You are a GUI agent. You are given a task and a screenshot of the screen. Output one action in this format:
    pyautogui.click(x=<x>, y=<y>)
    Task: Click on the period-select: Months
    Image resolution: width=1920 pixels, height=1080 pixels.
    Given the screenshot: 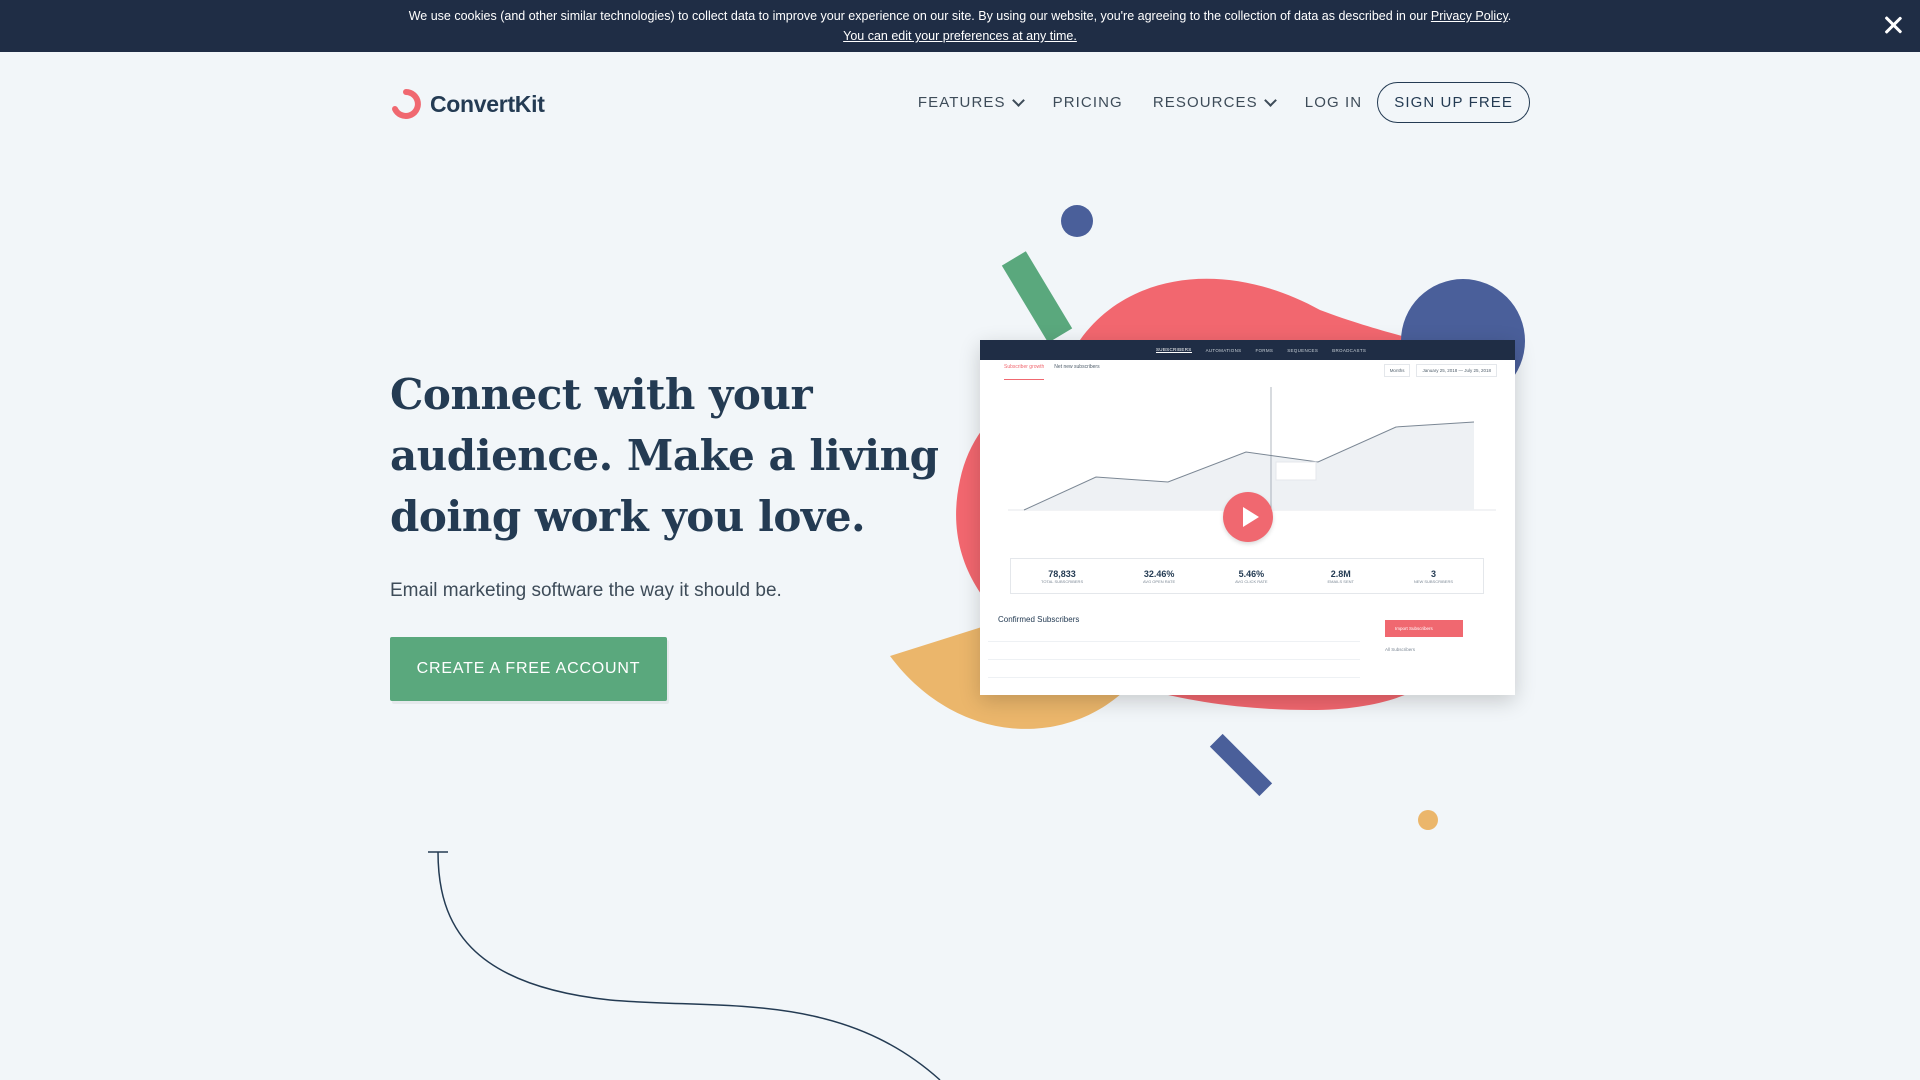 What is the action you would take?
    pyautogui.click(x=1397, y=370)
    